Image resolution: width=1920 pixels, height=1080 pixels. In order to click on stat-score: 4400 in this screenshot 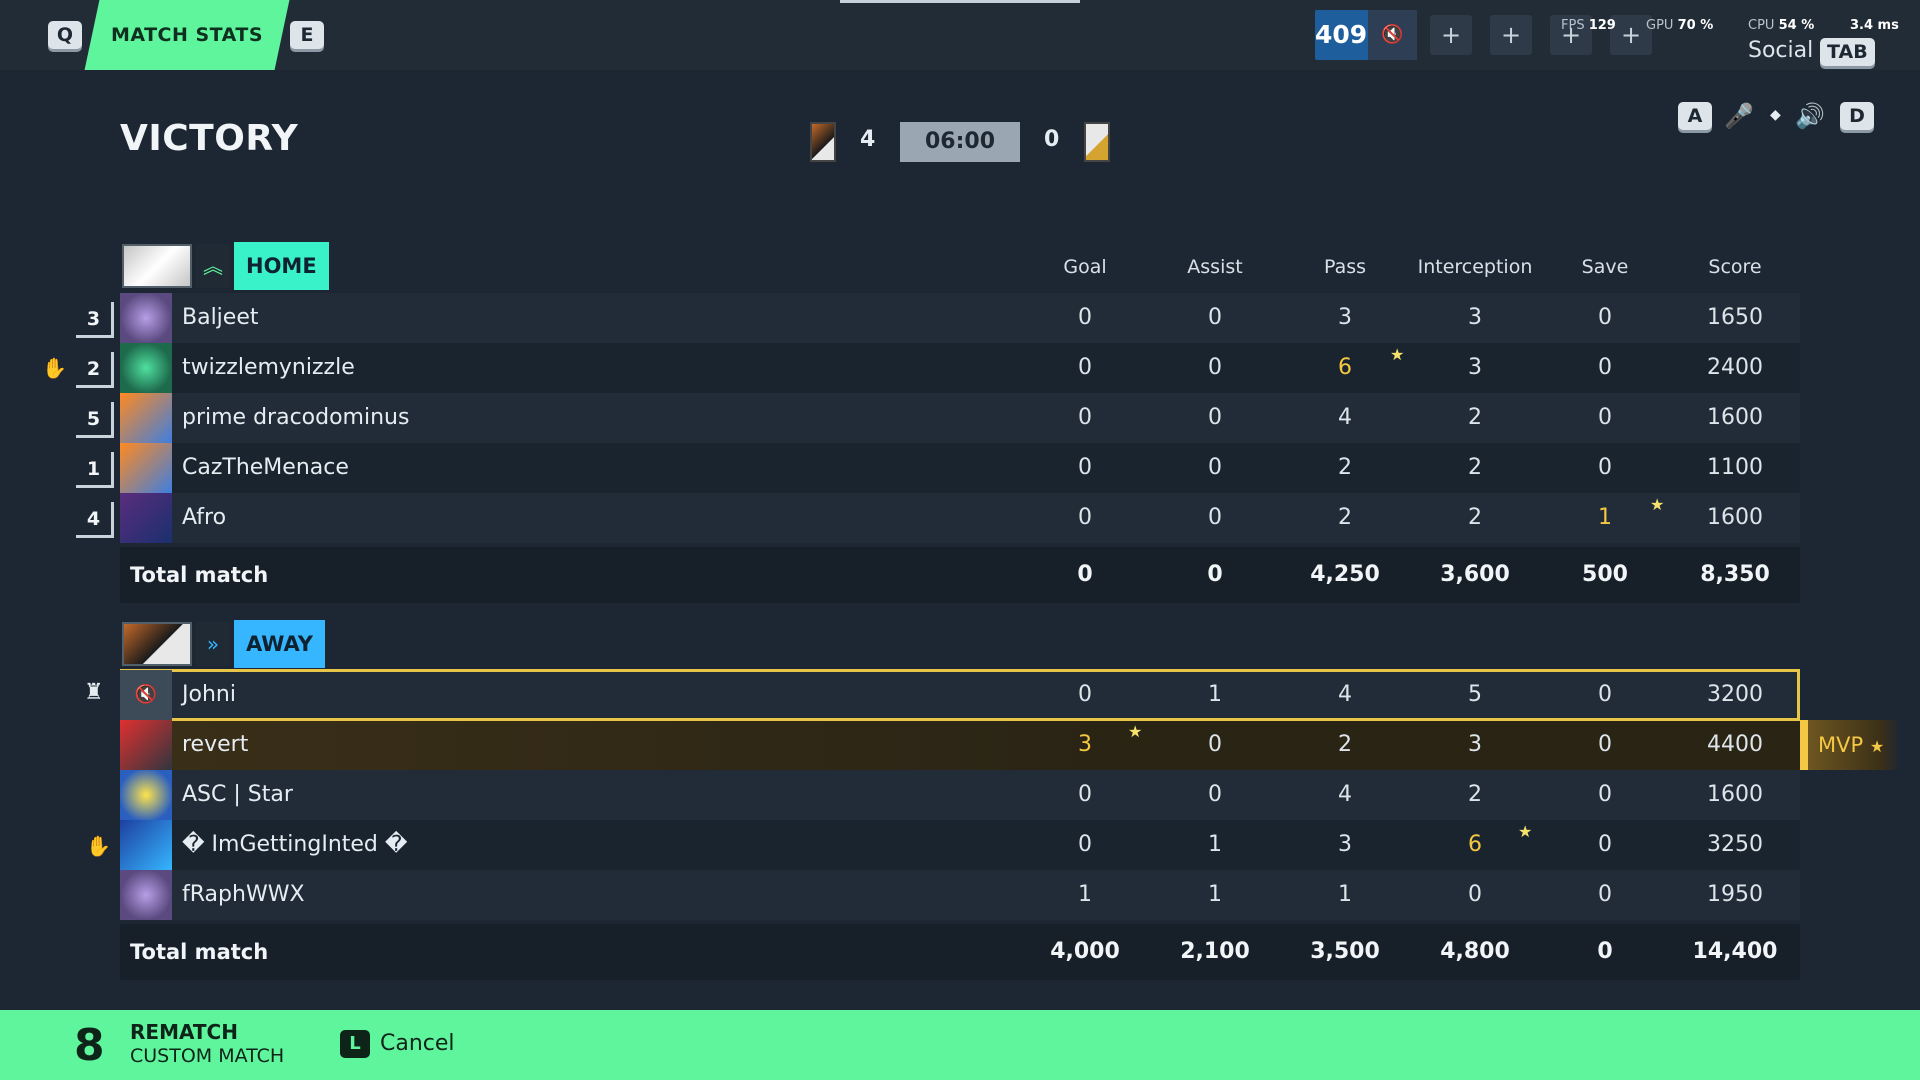, I will do `click(1735, 744)`.